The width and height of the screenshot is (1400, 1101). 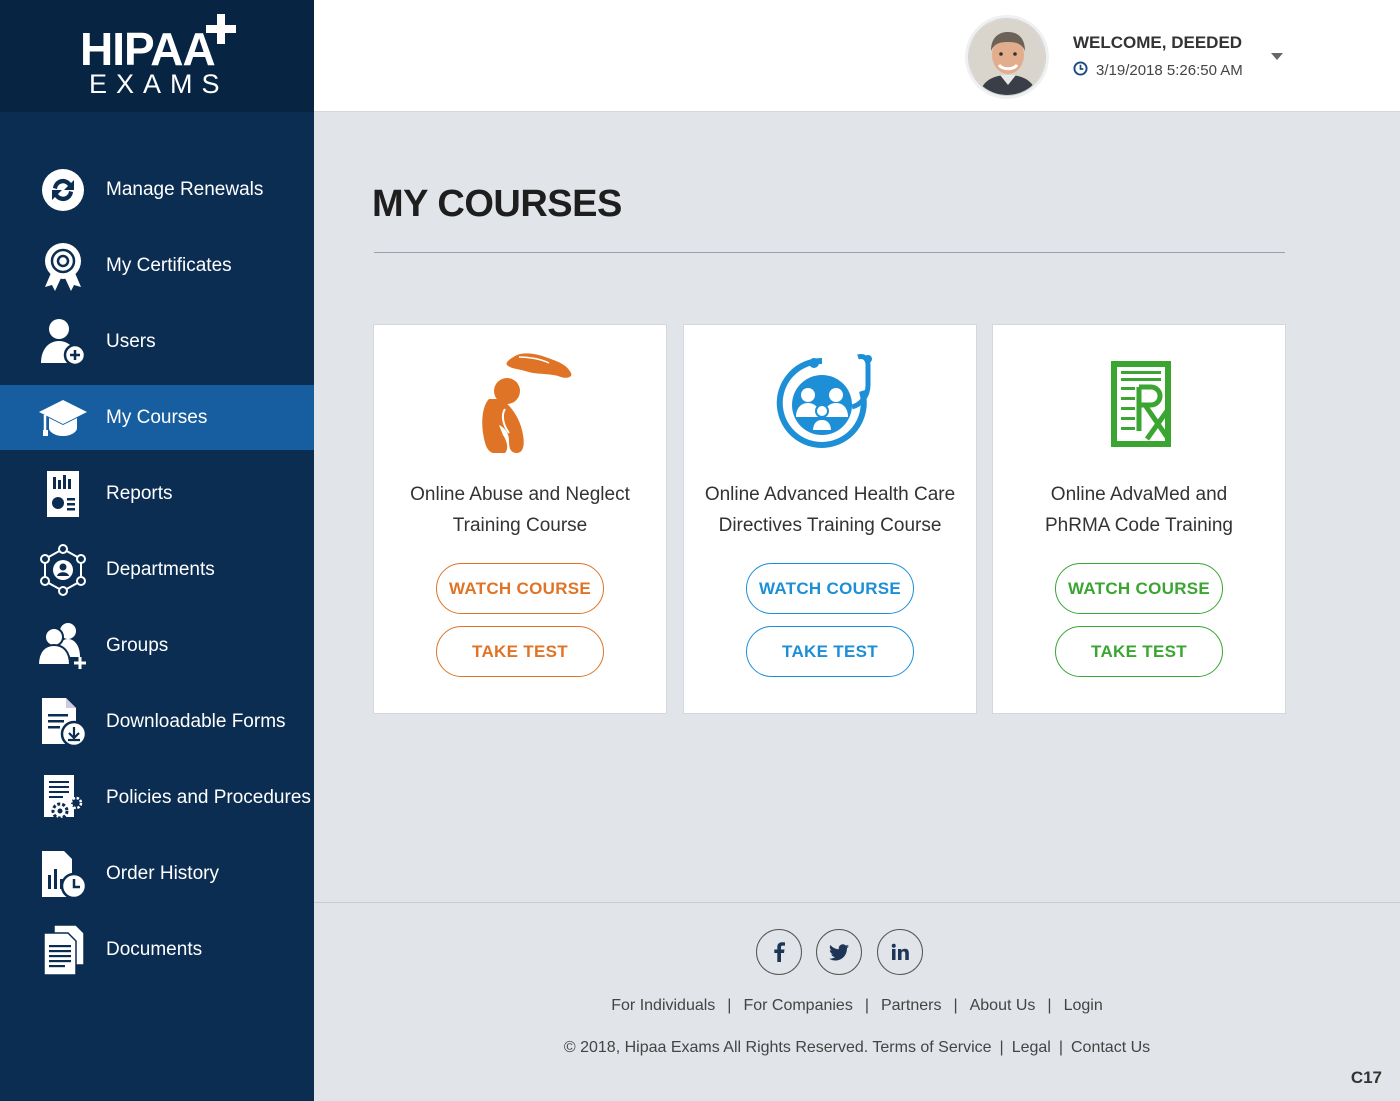 I want to click on sidebar-item-users: Users, so click(x=157, y=342).